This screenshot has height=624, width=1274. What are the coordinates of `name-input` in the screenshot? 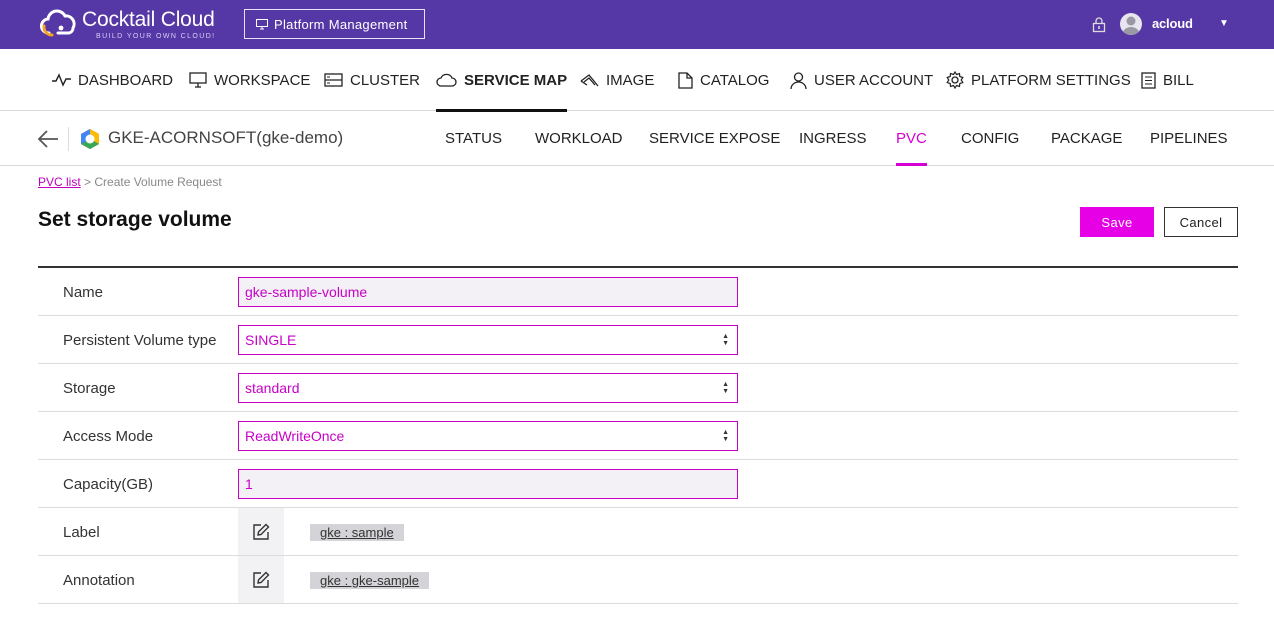 It's located at (488, 292).